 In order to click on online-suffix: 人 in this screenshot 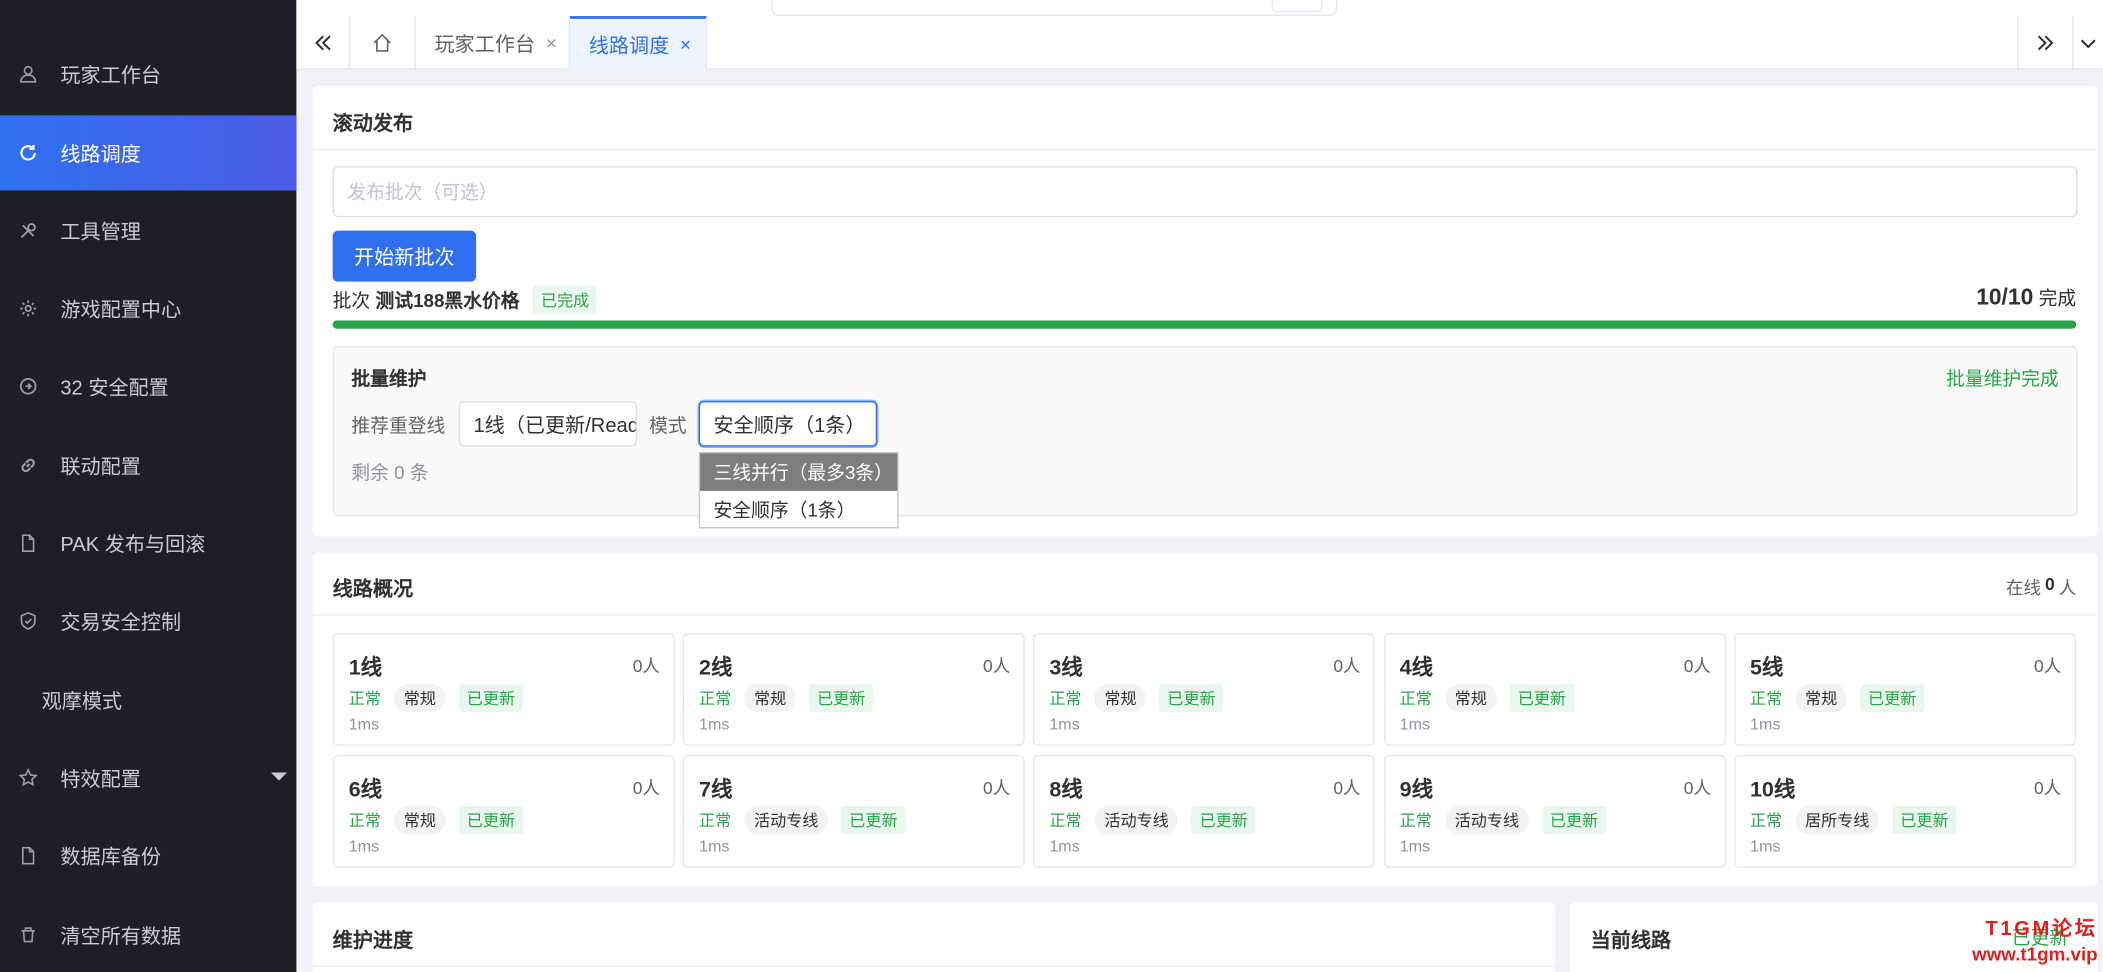, I will do `click(2067, 588)`.